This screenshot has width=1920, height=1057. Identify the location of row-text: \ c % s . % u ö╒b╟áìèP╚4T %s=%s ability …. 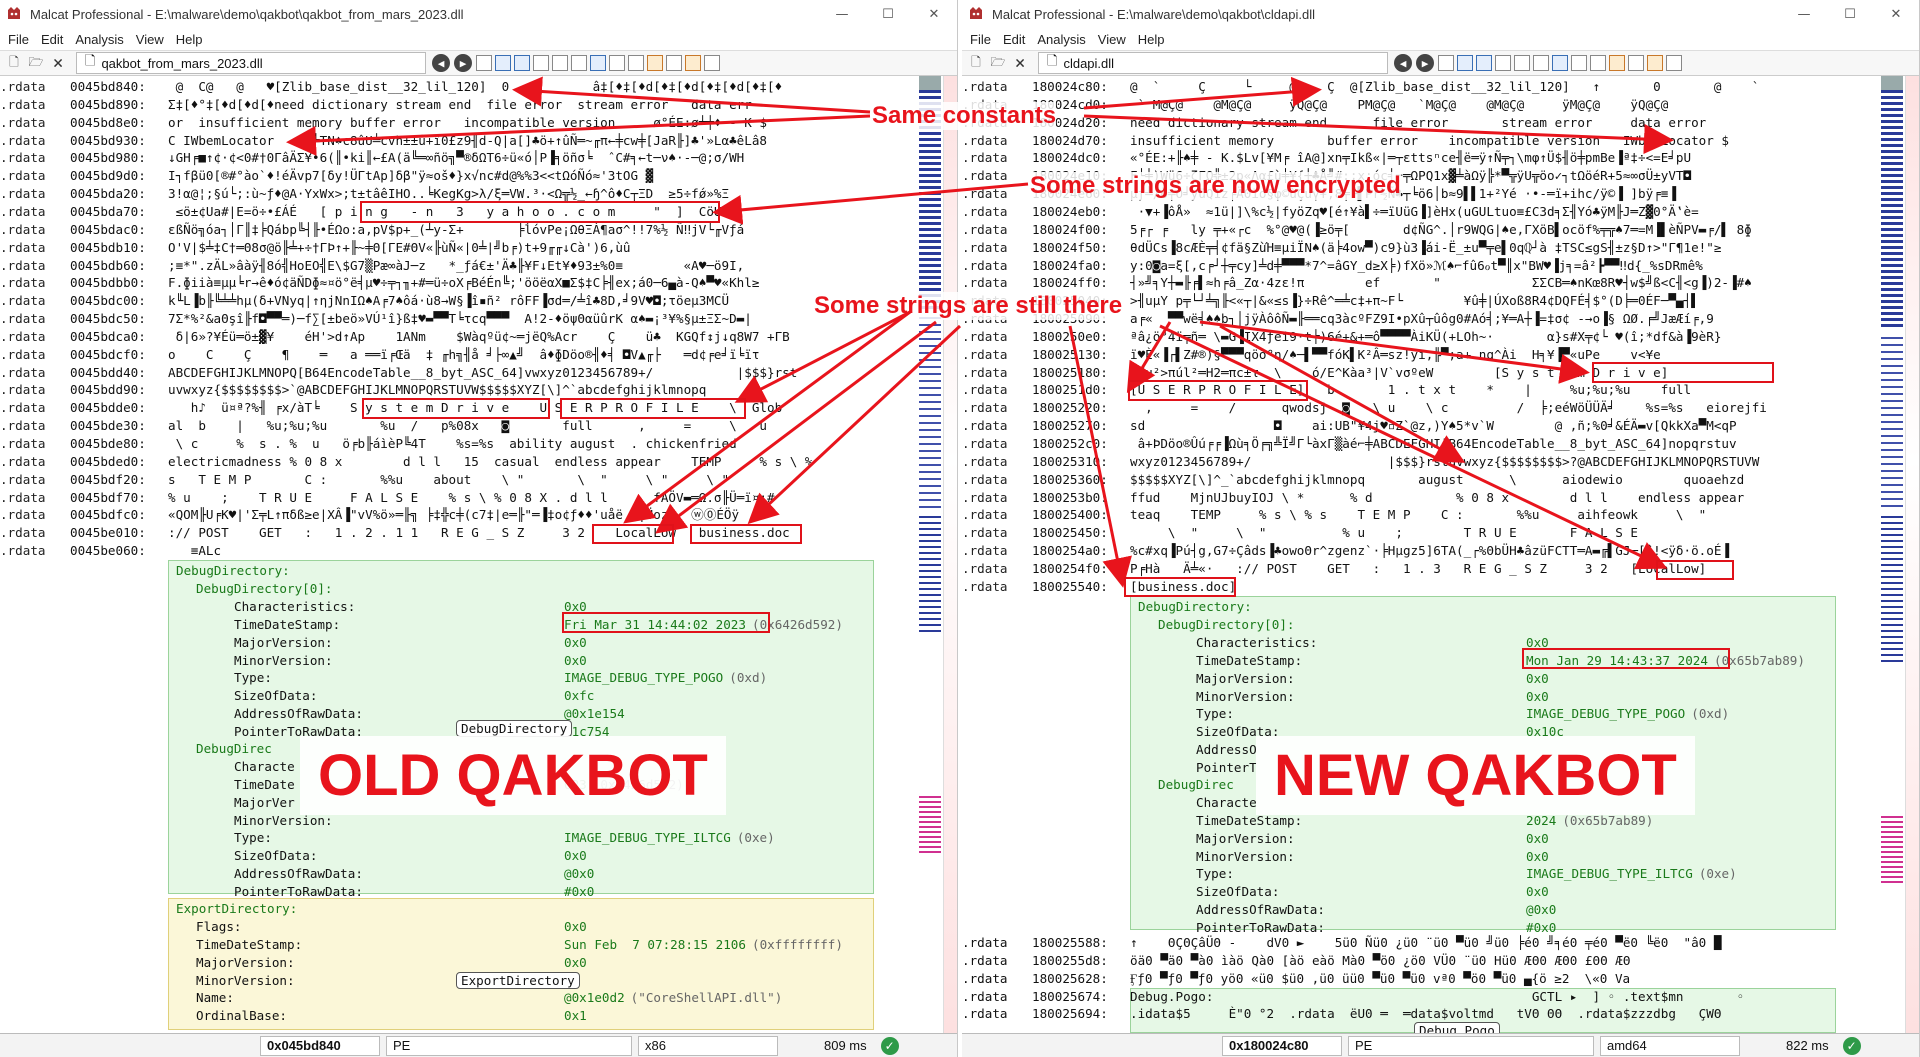
(452, 444).